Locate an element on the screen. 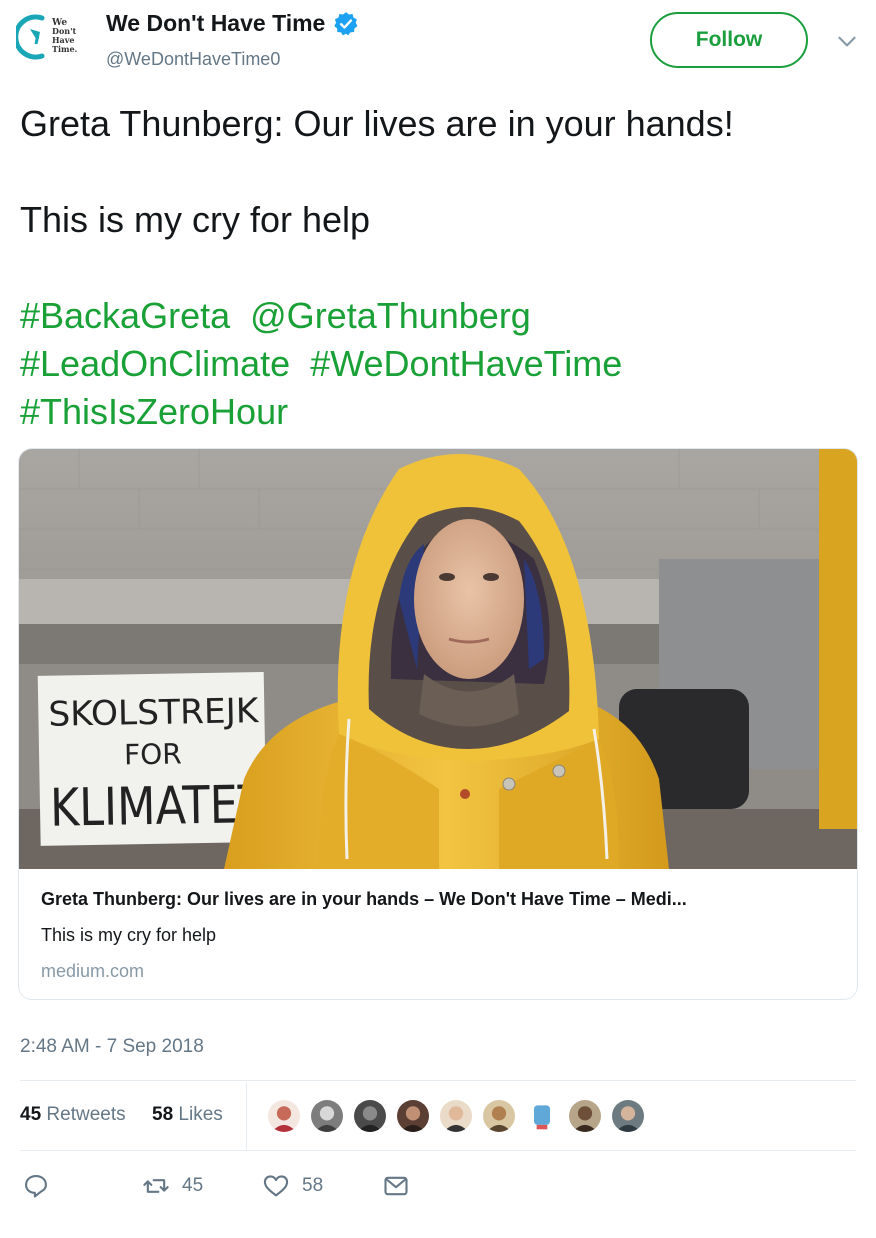 The width and height of the screenshot is (876, 1238). likes-label: Likes is located at coordinates (200, 1114).